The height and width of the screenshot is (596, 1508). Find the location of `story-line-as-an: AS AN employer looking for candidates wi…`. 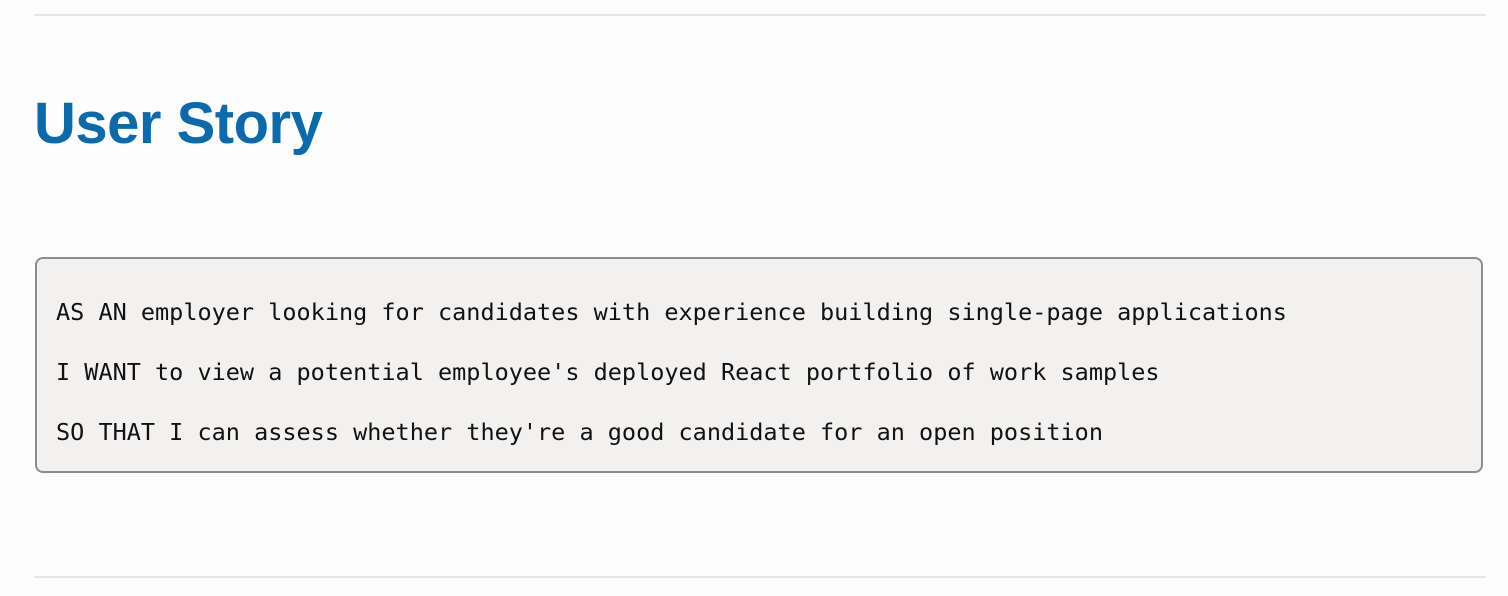

story-line-as-an: AS AN employer looking for candidates wi… is located at coordinates (671, 312).